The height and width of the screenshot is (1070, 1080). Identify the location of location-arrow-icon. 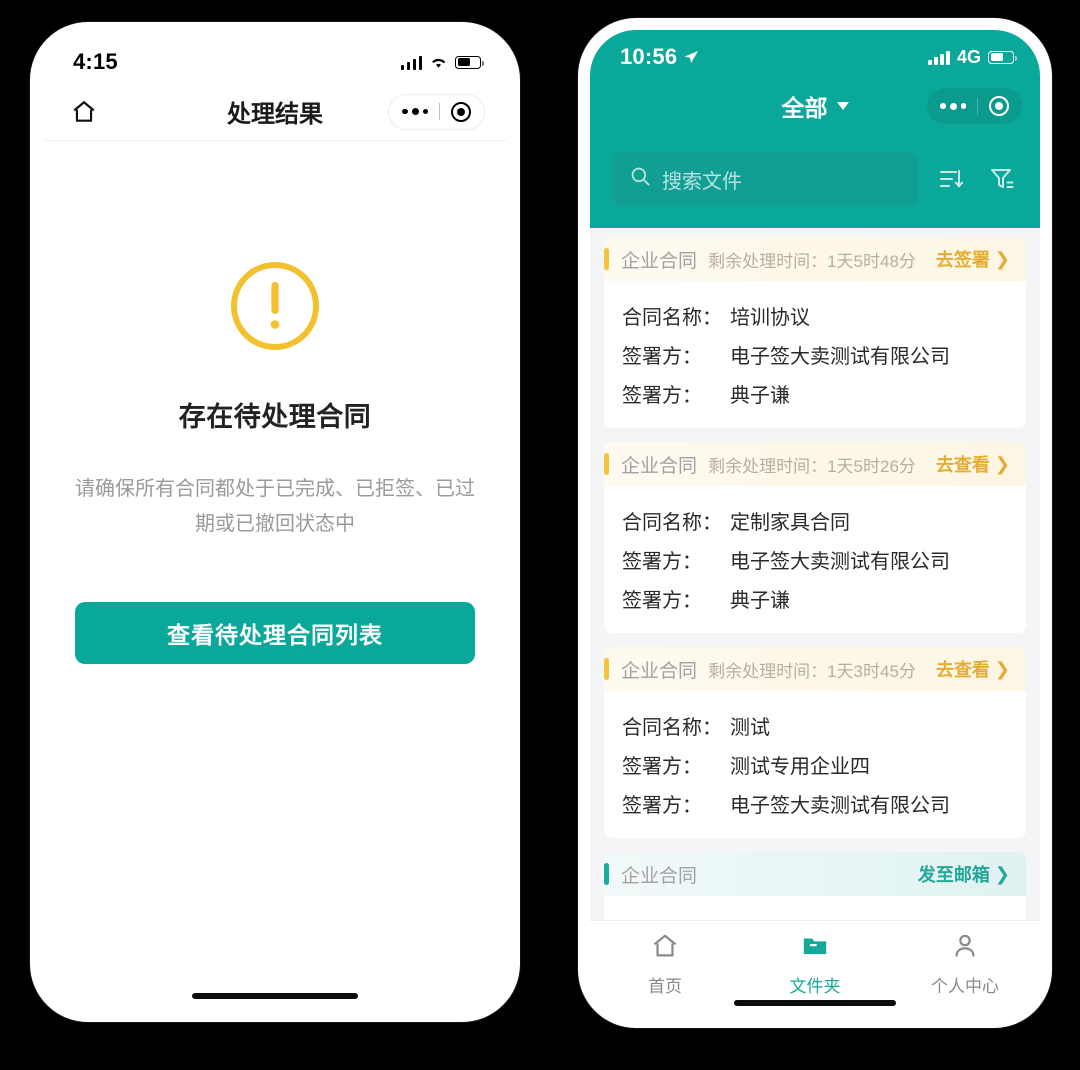
(691, 57).